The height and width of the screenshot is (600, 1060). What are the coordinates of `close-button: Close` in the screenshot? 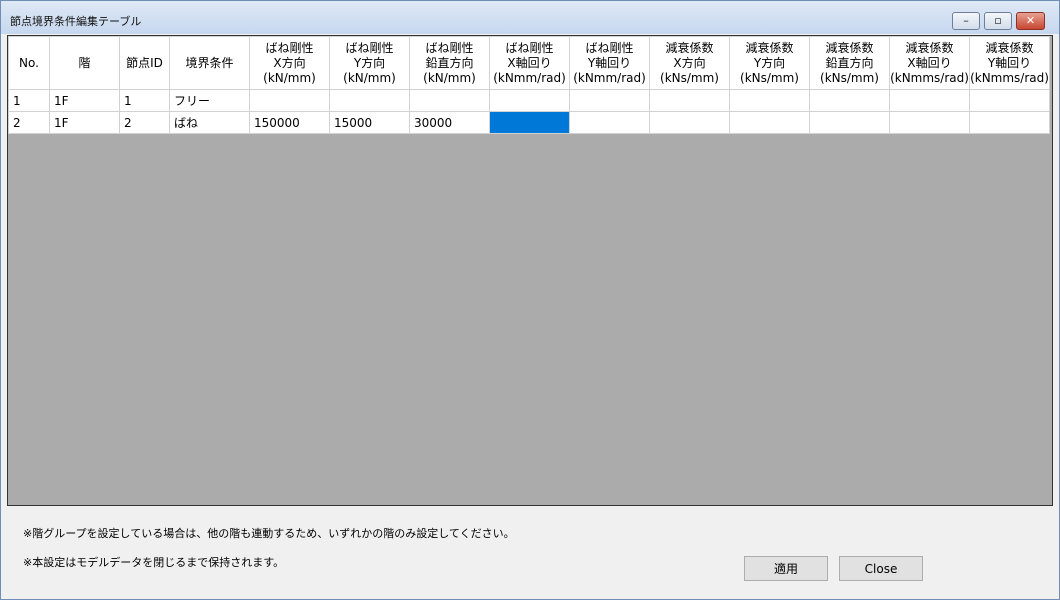 It's located at (881, 568).